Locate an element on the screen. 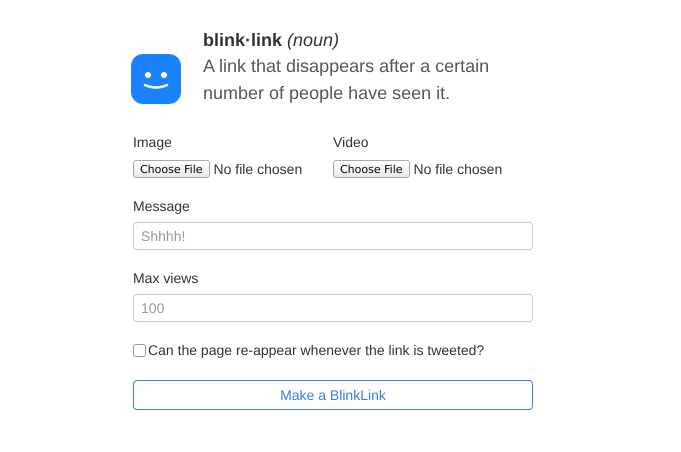  field-label: Max views is located at coordinates (166, 278).